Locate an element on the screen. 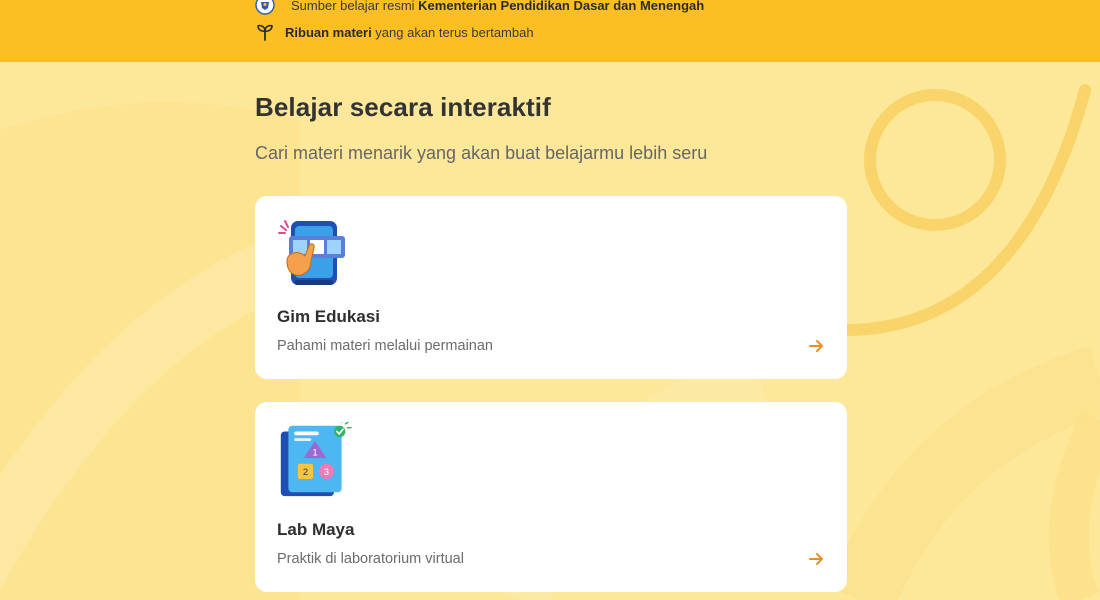 The width and height of the screenshot is (1100, 600). tablet-game-icon is located at coordinates (311, 252).